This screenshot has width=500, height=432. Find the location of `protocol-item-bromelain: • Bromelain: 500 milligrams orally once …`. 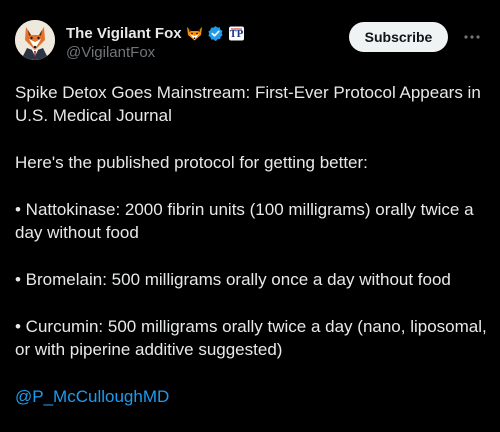

protocol-item-bromelain: • Bromelain: 500 milligrams orally once … is located at coordinates (233, 279).